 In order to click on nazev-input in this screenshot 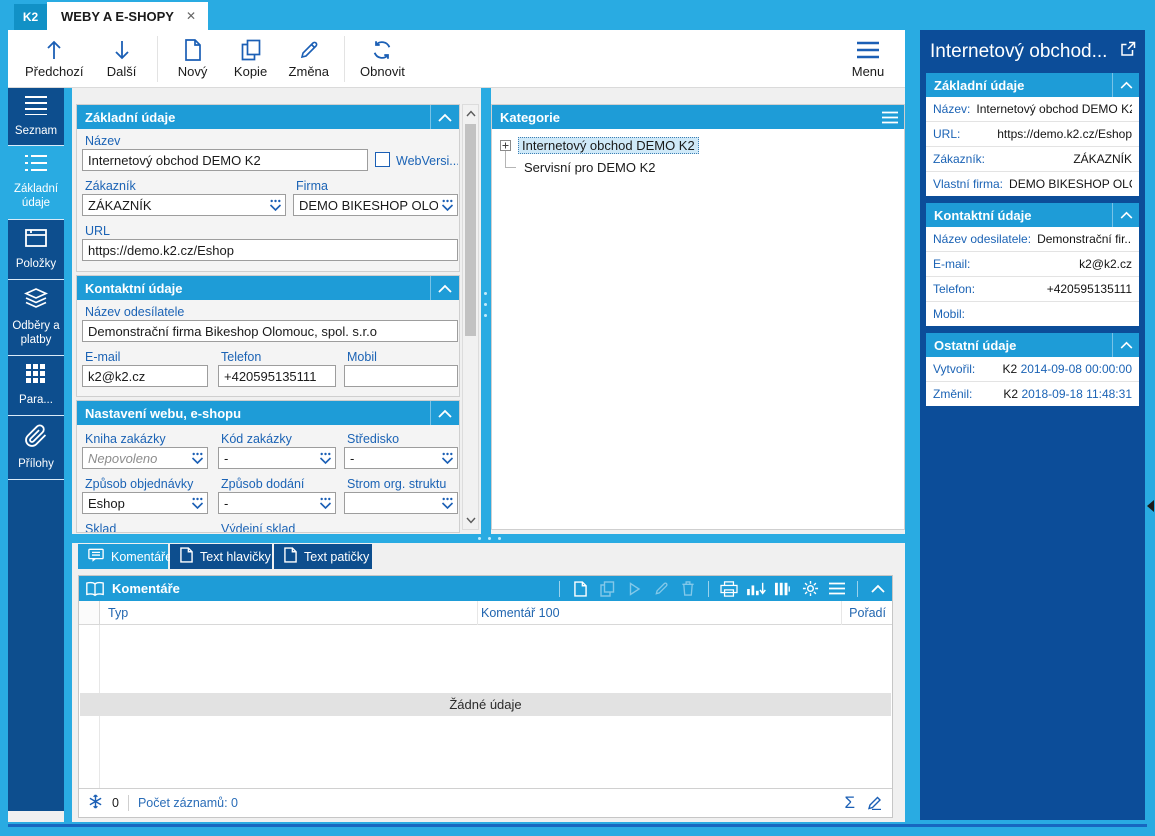, I will do `click(225, 160)`.